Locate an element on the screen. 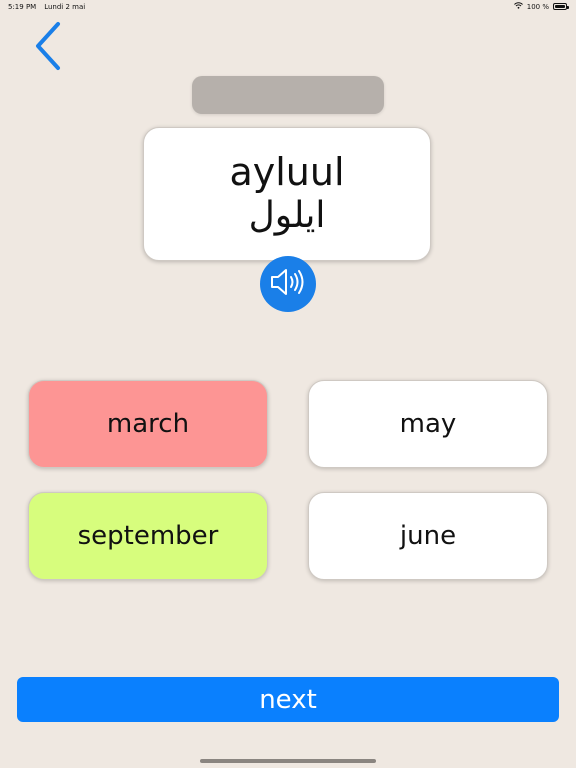 The height and width of the screenshot is (768, 576). status-time: 5:19 PM is located at coordinates (22, 7).